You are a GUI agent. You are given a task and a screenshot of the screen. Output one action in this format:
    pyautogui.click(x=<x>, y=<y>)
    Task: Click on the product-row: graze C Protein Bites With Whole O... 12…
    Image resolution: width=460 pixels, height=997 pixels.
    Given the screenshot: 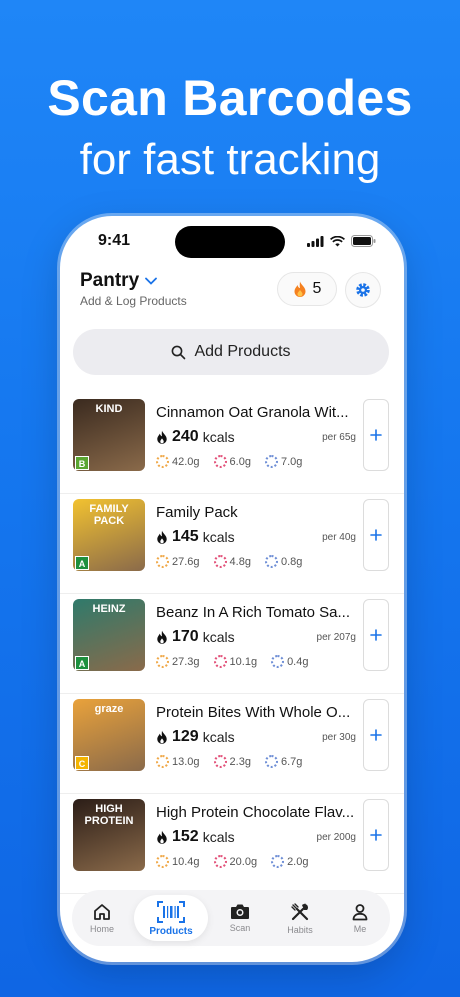 What is the action you would take?
    pyautogui.click(x=232, y=744)
    